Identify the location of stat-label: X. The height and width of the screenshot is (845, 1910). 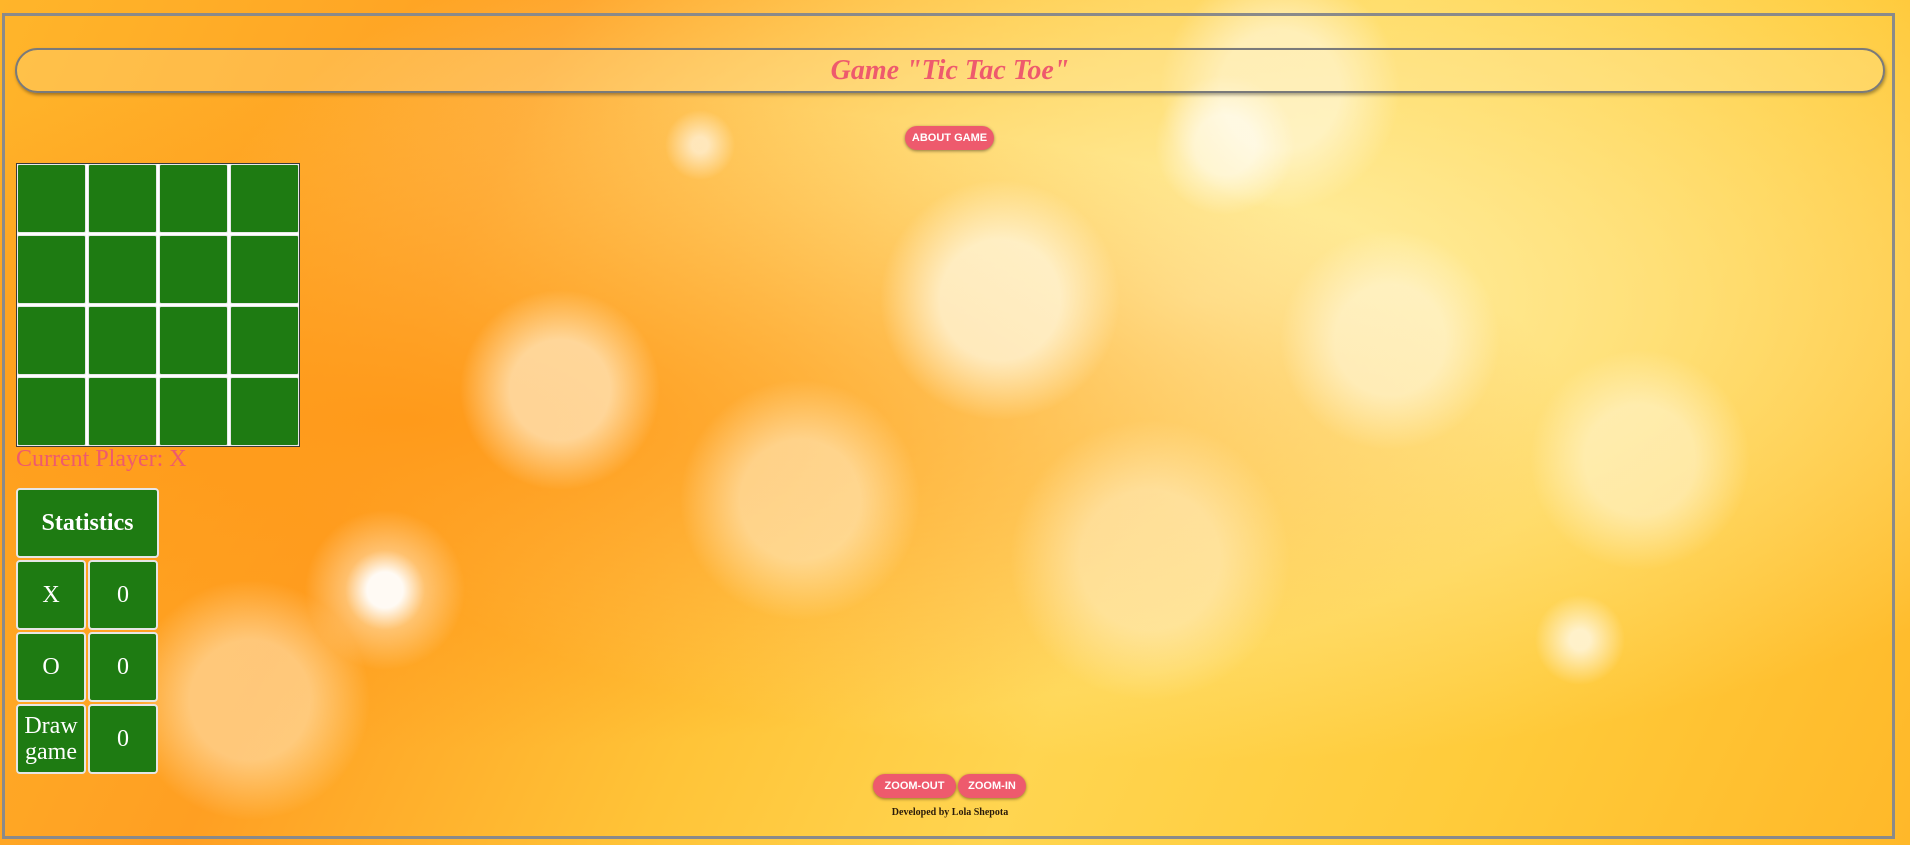
(51, 595).